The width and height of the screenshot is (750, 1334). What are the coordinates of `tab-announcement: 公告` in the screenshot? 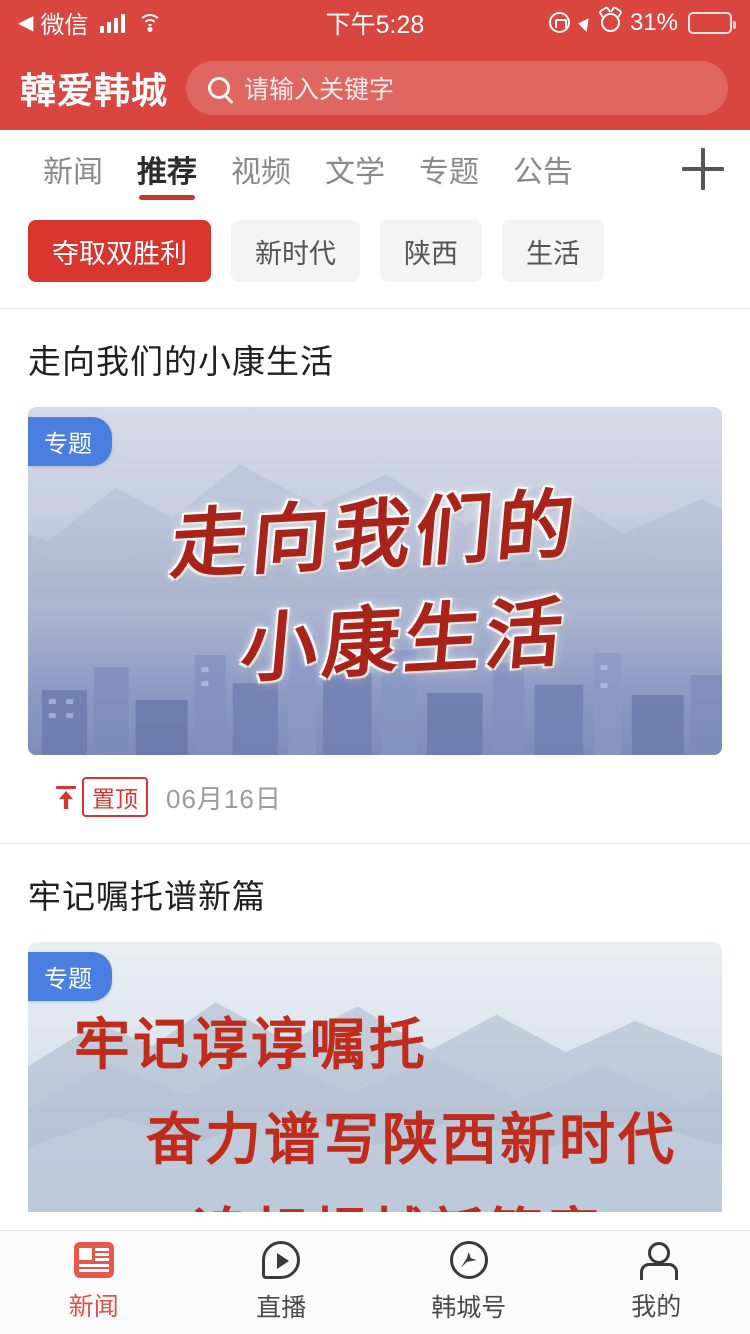 It's located at (543, 169).